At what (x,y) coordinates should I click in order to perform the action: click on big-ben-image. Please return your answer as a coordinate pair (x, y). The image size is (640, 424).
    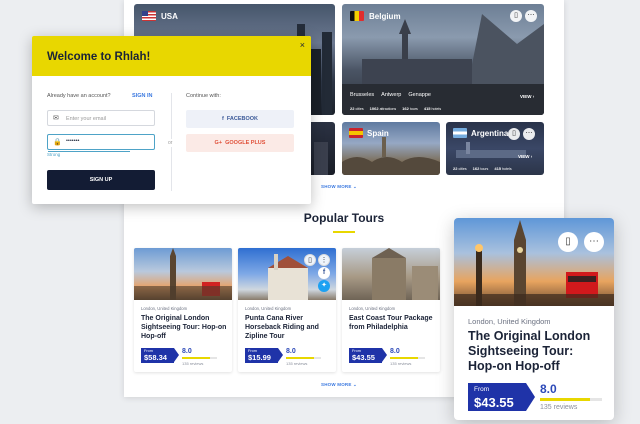
    Looking at the image, I should click on (534, 263).